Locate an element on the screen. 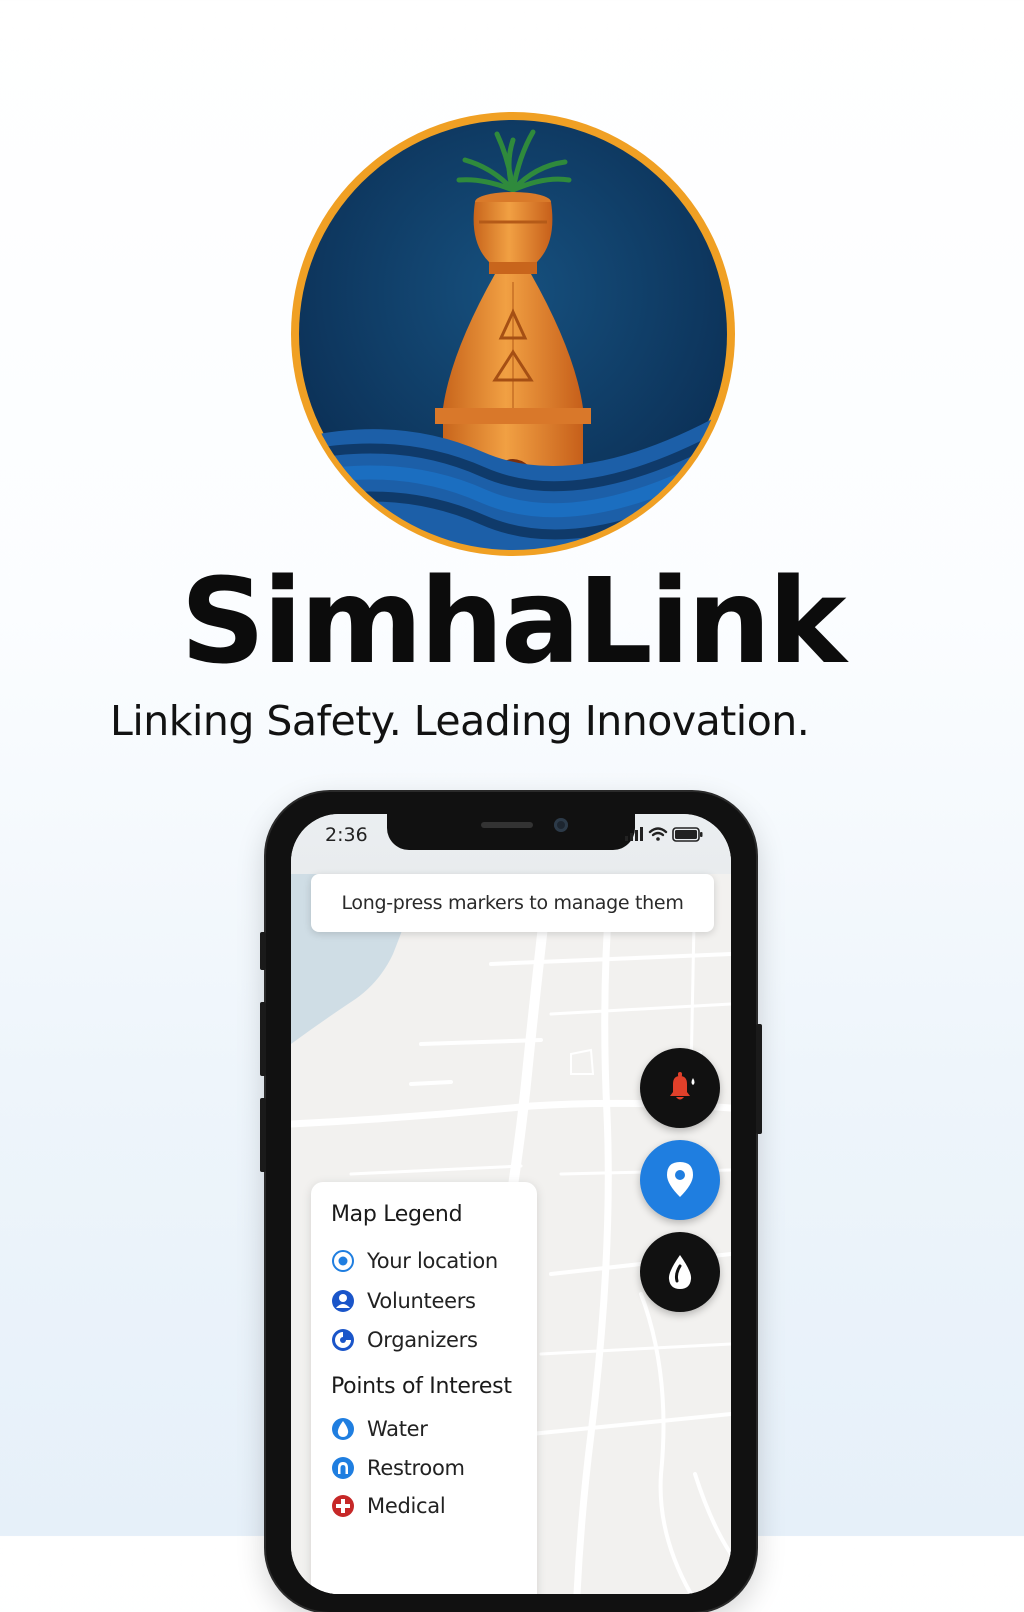 This screenshot has height=1612, width=1024. volunteer-icon is located at coordinates (343, 1301).